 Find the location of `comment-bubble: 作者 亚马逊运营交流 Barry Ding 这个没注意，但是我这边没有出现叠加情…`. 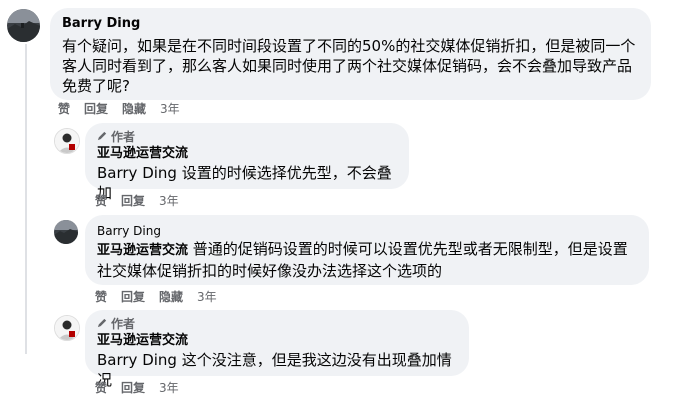

comment-bubble: 作者 亚马逊运营交流 Barry Ding 这个没注意，但是我这边没有出现叠加情… is located at coordinates (277, 349).